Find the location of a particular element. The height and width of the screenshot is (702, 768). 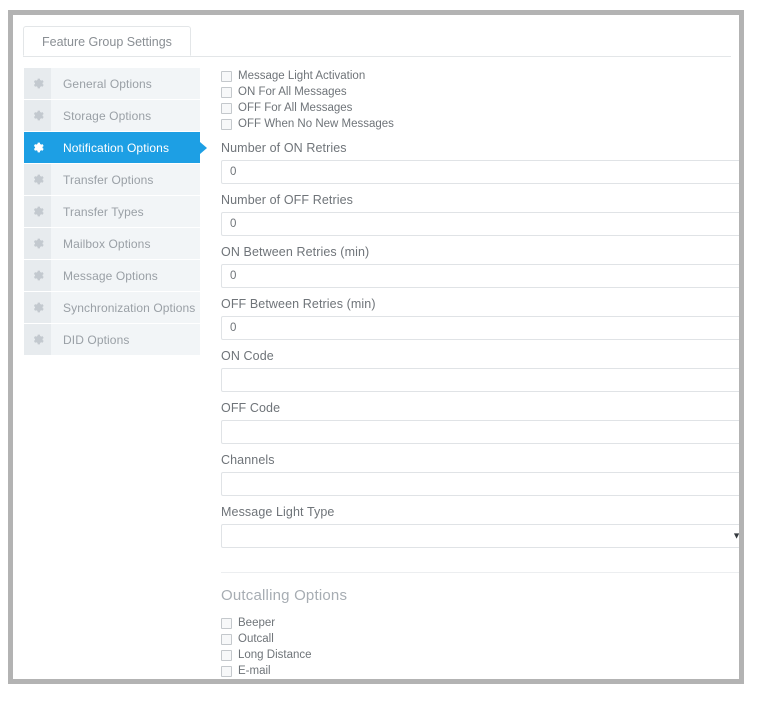

checkbox-label: OFF For All Messages is located at coordinates (295, 108).